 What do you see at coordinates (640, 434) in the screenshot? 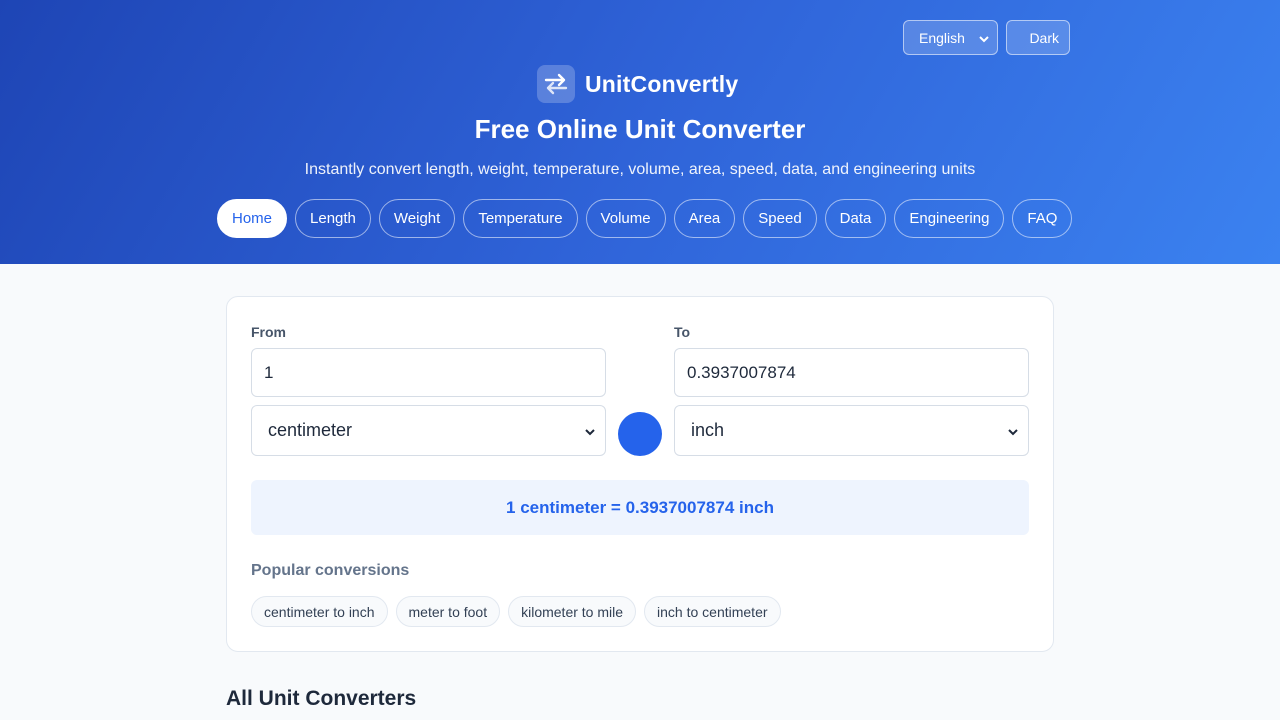
I see `swap-units-button` at bounding box center [640, 434].